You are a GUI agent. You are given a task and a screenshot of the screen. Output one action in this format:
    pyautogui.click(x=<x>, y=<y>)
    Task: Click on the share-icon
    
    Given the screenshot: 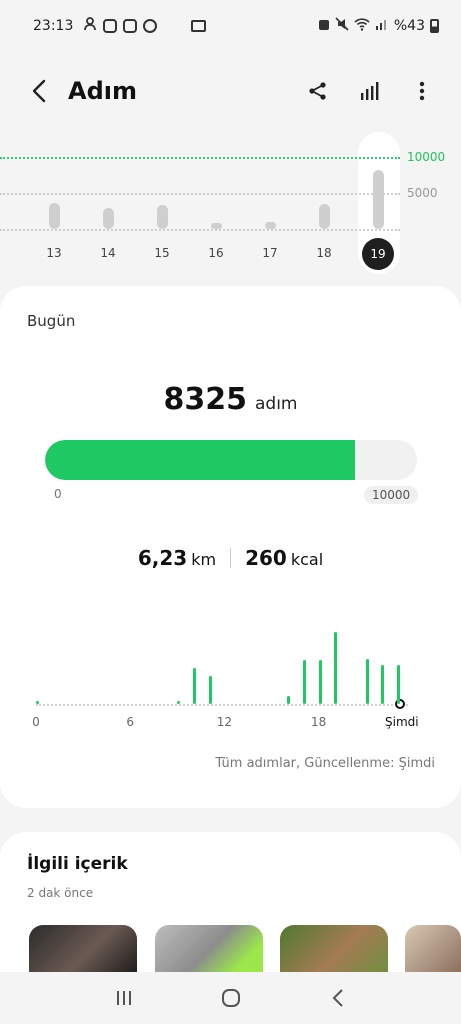 What is the action you would take?
    pyautogui.click(x=317, y=91)
    